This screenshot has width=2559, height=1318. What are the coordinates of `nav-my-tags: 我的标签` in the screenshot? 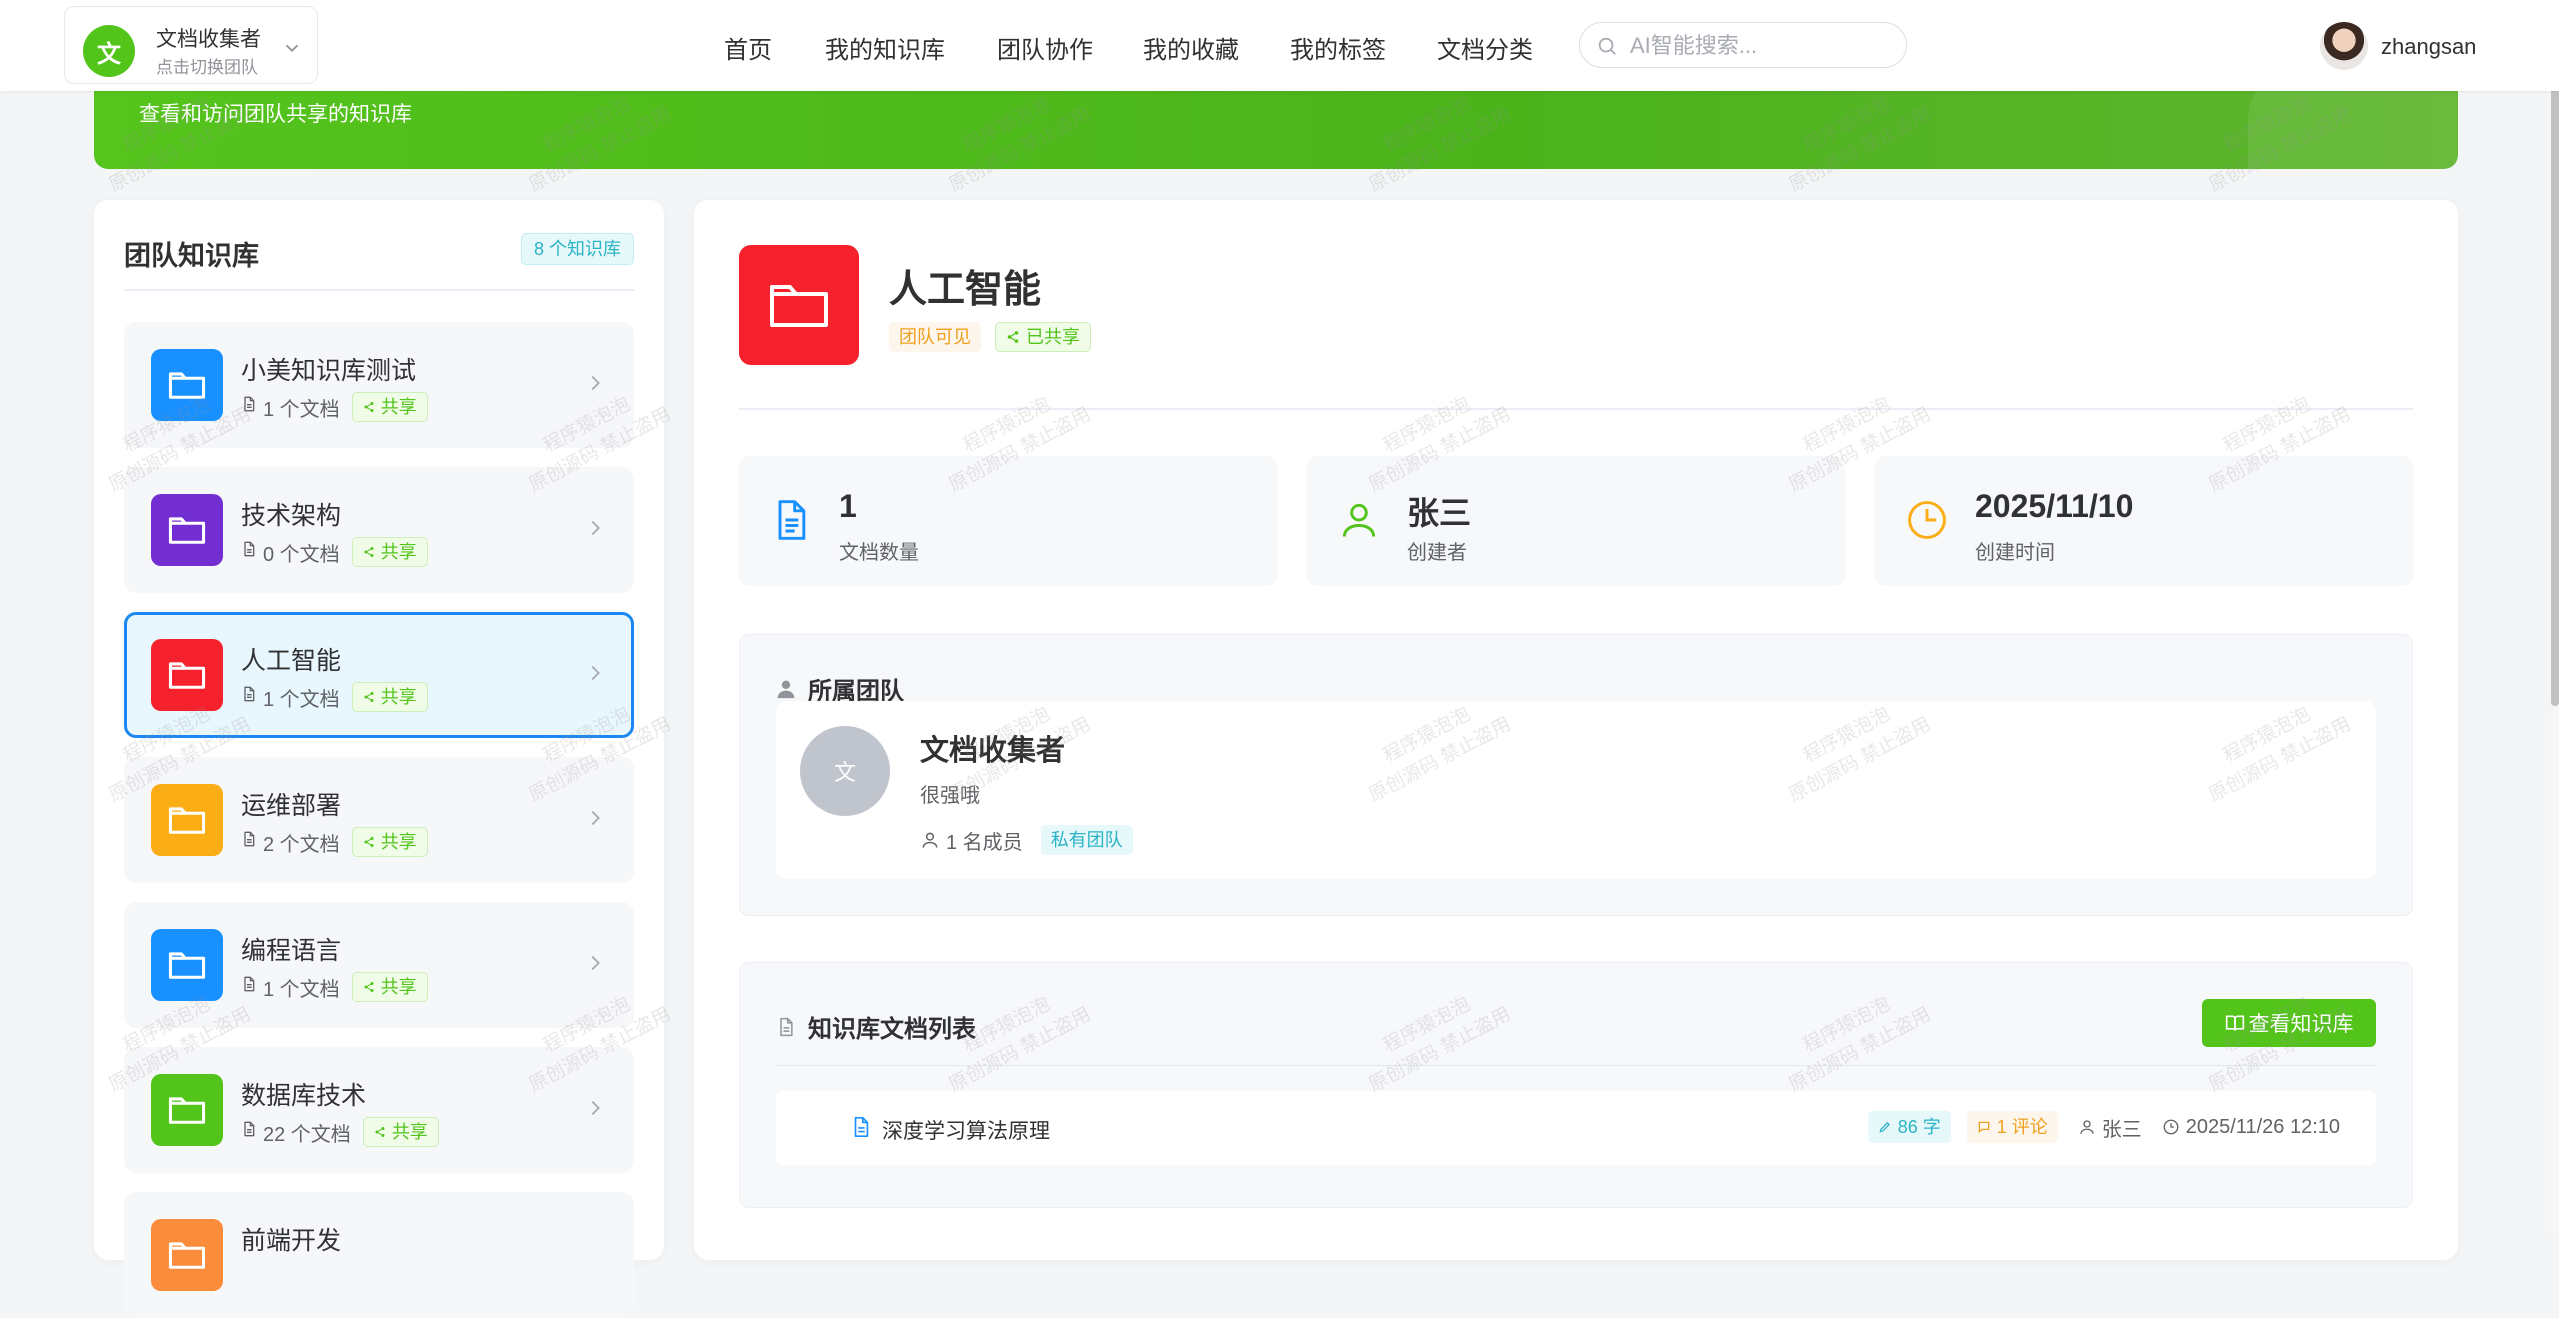 It's located at (1338, 47).